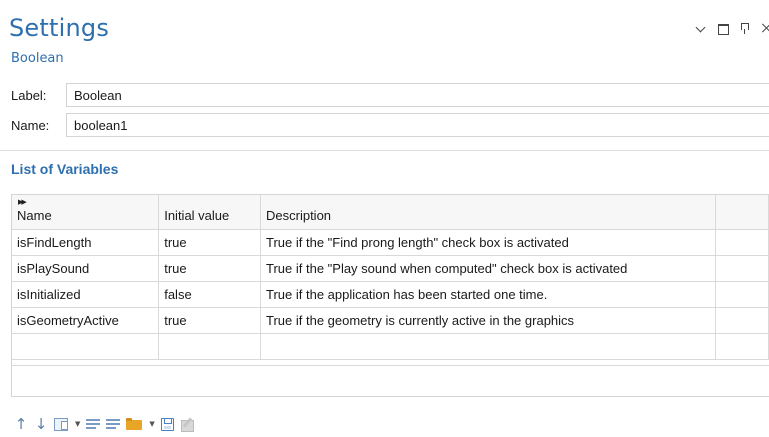 This screenshot has height=437, width=769. Describe the element at coordinates (417, 95) in the screenshot. I see `label-input` at that location.